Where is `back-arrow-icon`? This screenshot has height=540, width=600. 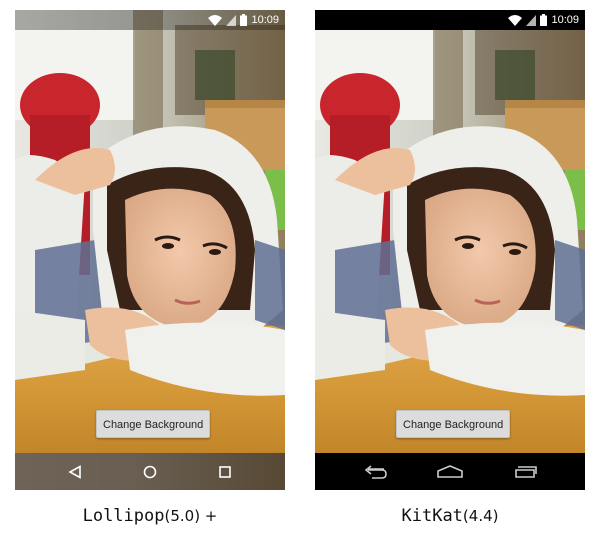
back-arrow-icon is located at coordinates (375, 471).